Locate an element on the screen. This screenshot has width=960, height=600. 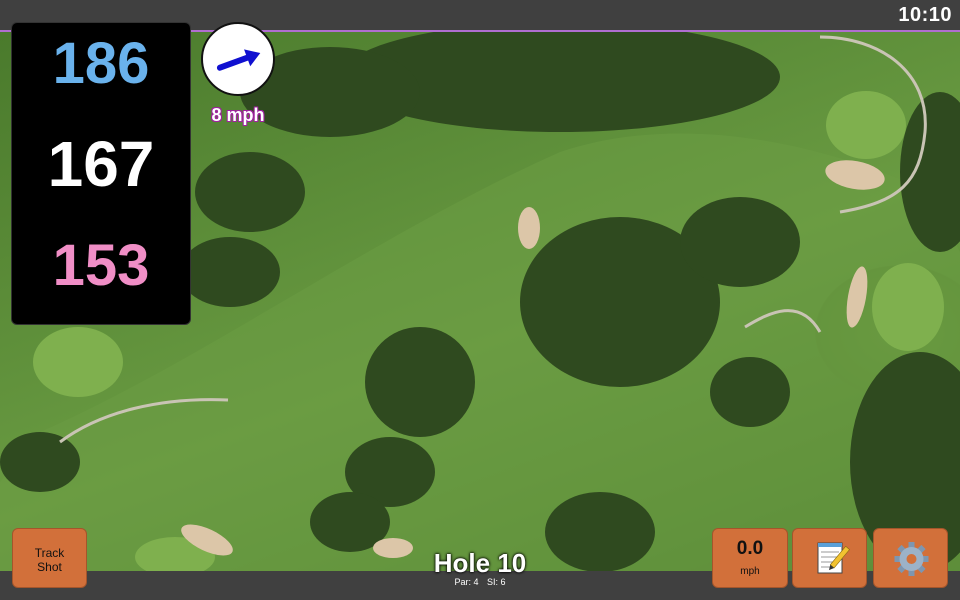
front-distance: 153 is located at coordinates (101, 265).